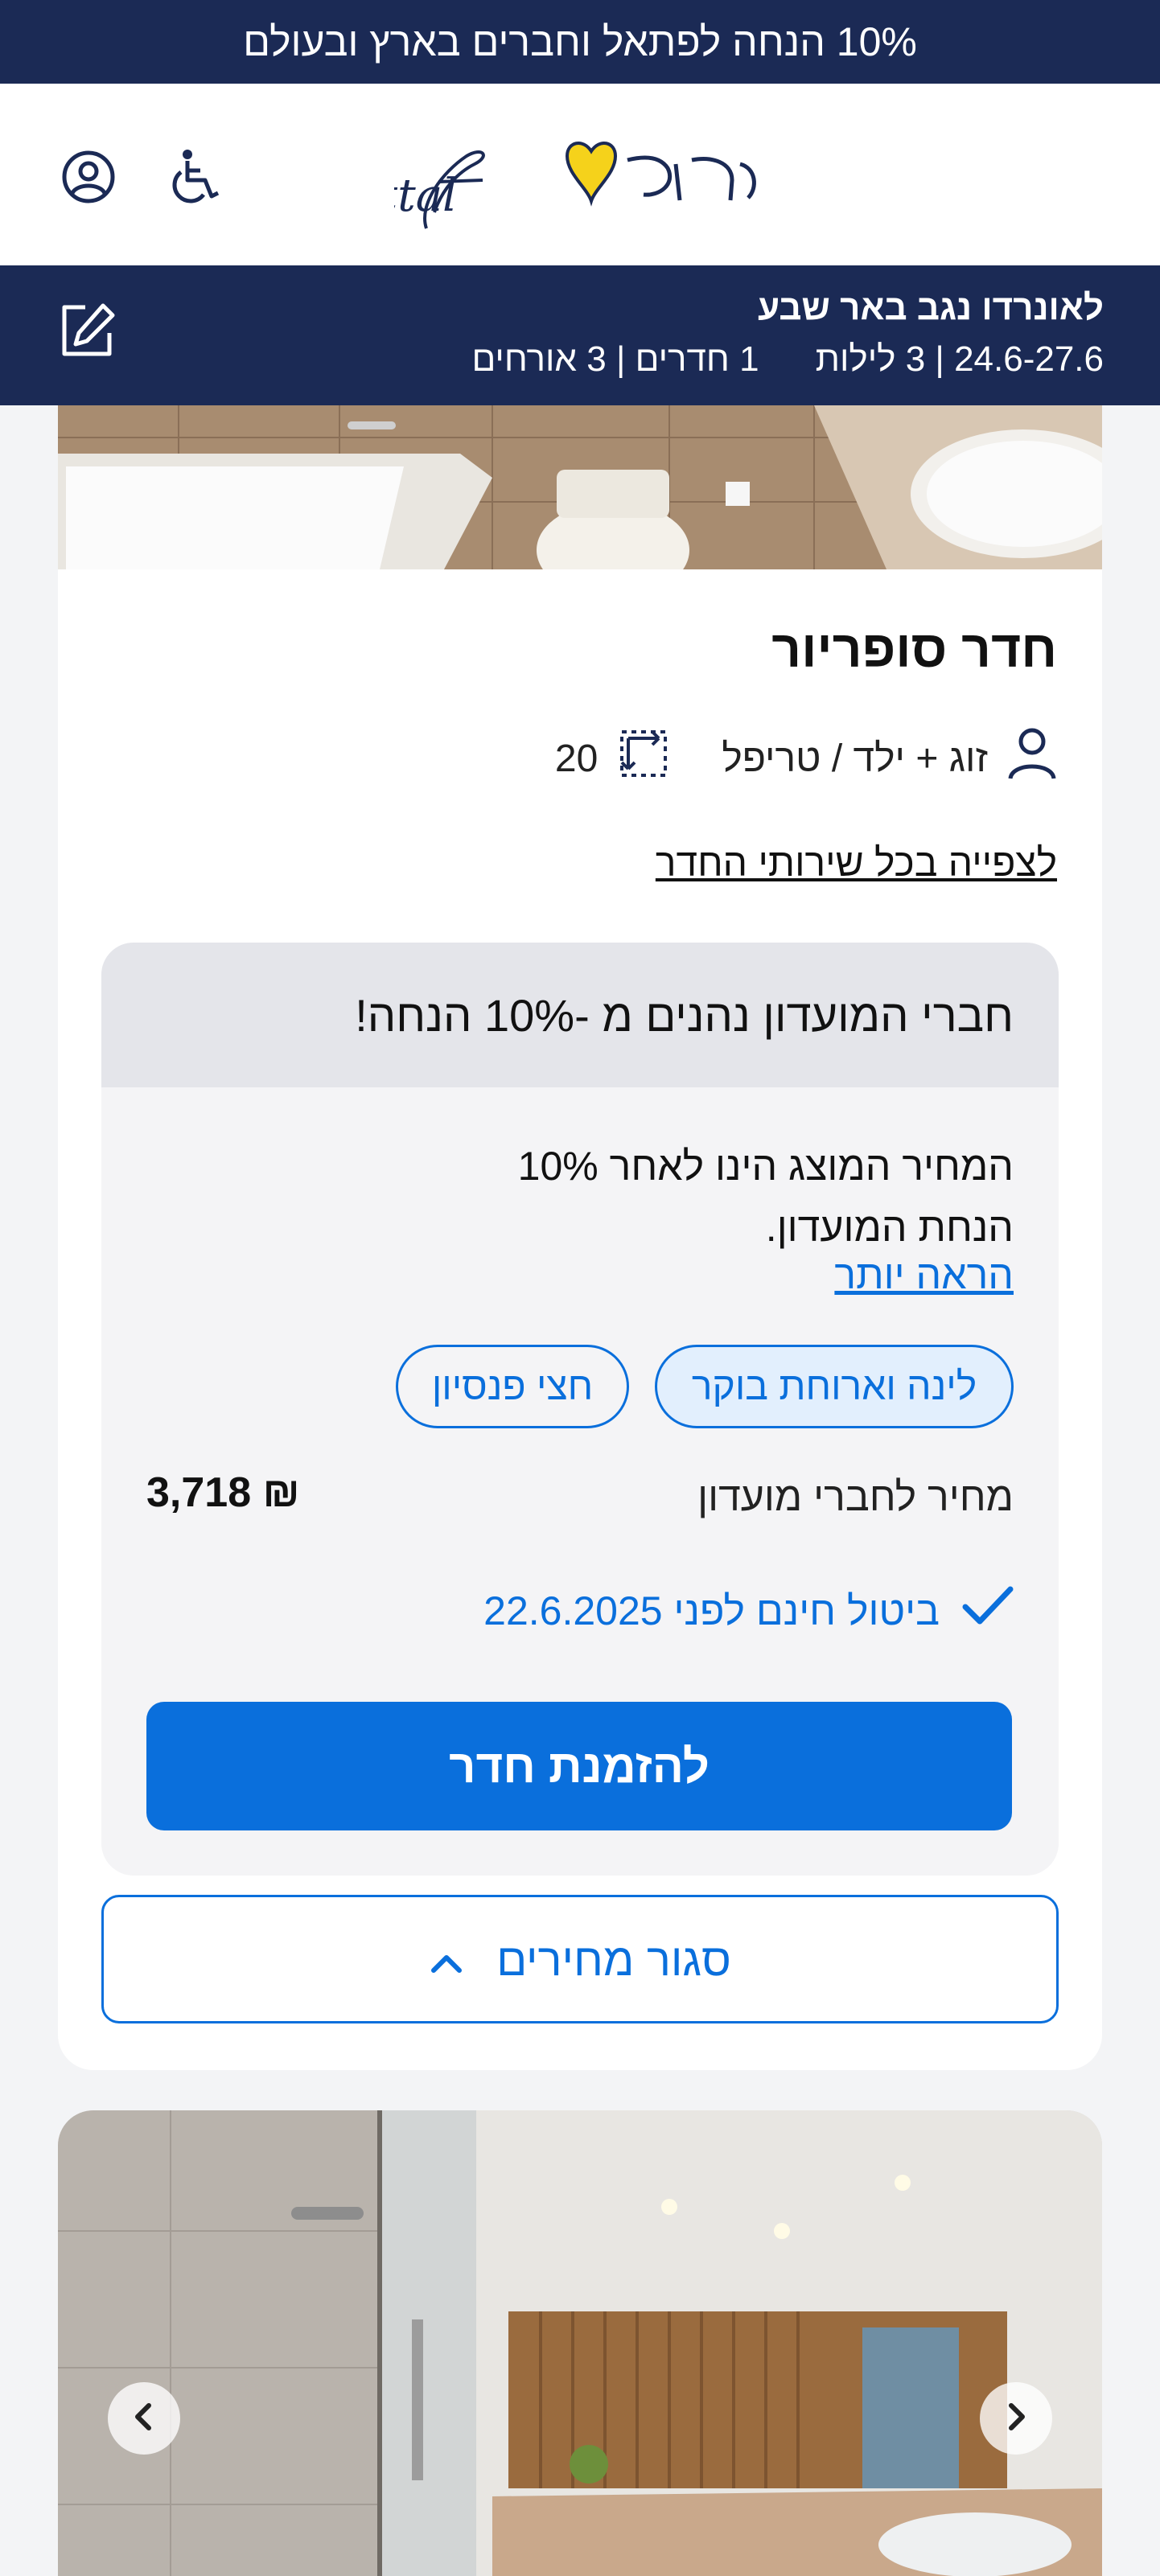 The width and height of the screenshot is (1160, 2576). I want to click on wheelchair-icon, so click(196, 176).